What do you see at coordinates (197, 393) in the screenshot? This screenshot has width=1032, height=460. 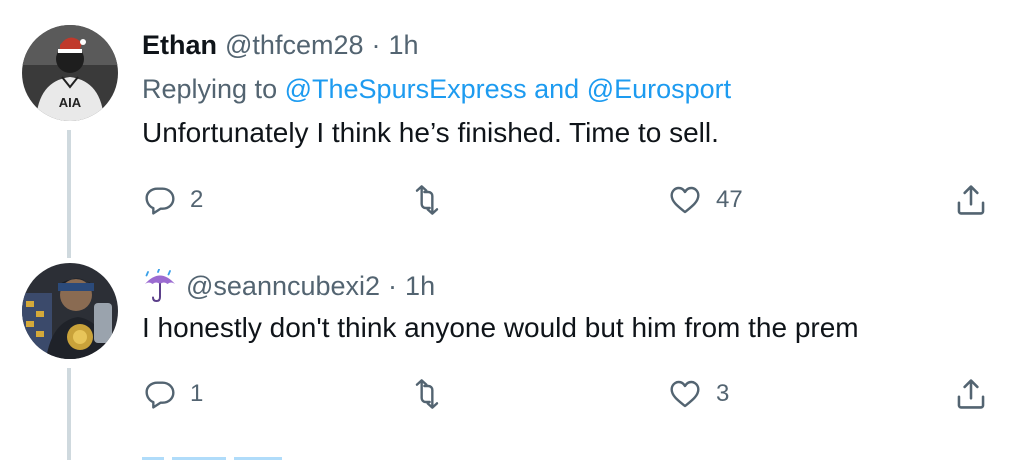 I see `reply-count: 1` at bounding box center [197, 393].